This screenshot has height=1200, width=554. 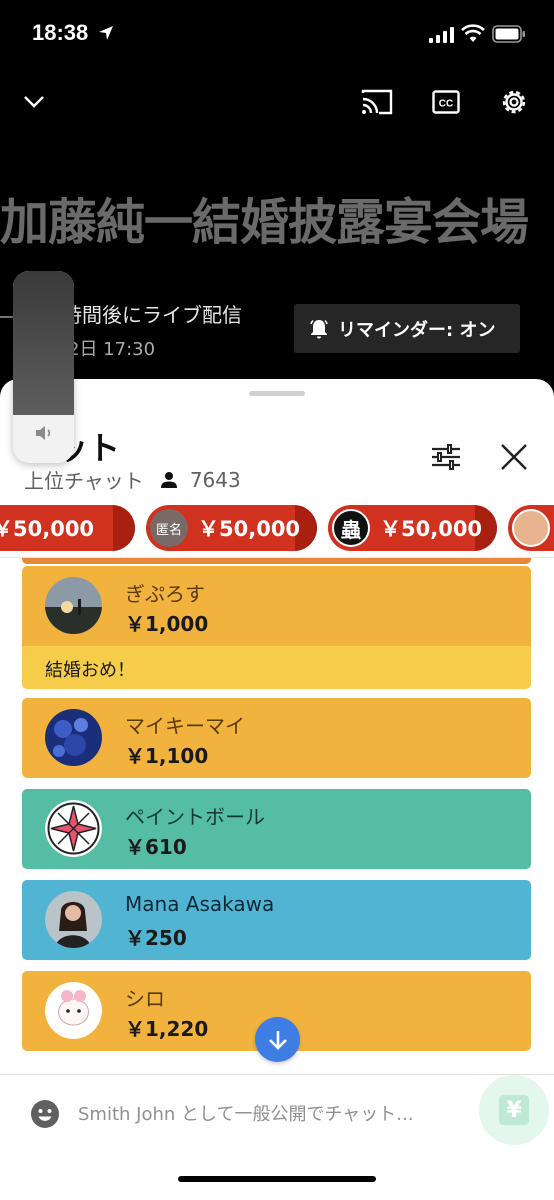 I want to click on cc-icon: CC, so click(x=446, y=102).